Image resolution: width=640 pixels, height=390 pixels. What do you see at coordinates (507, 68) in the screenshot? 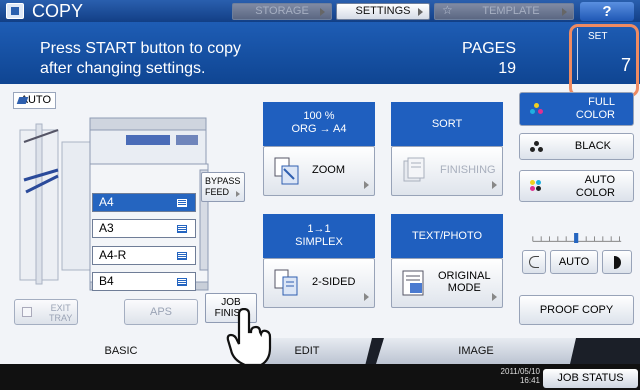
I see `pages-count: 19` at bounding box center [507, 68].